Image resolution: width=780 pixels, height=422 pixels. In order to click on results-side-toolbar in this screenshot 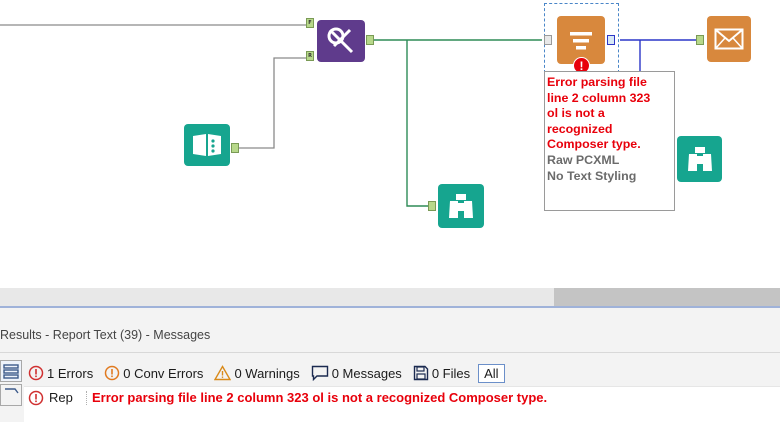, I will do `click(11, 391)`.